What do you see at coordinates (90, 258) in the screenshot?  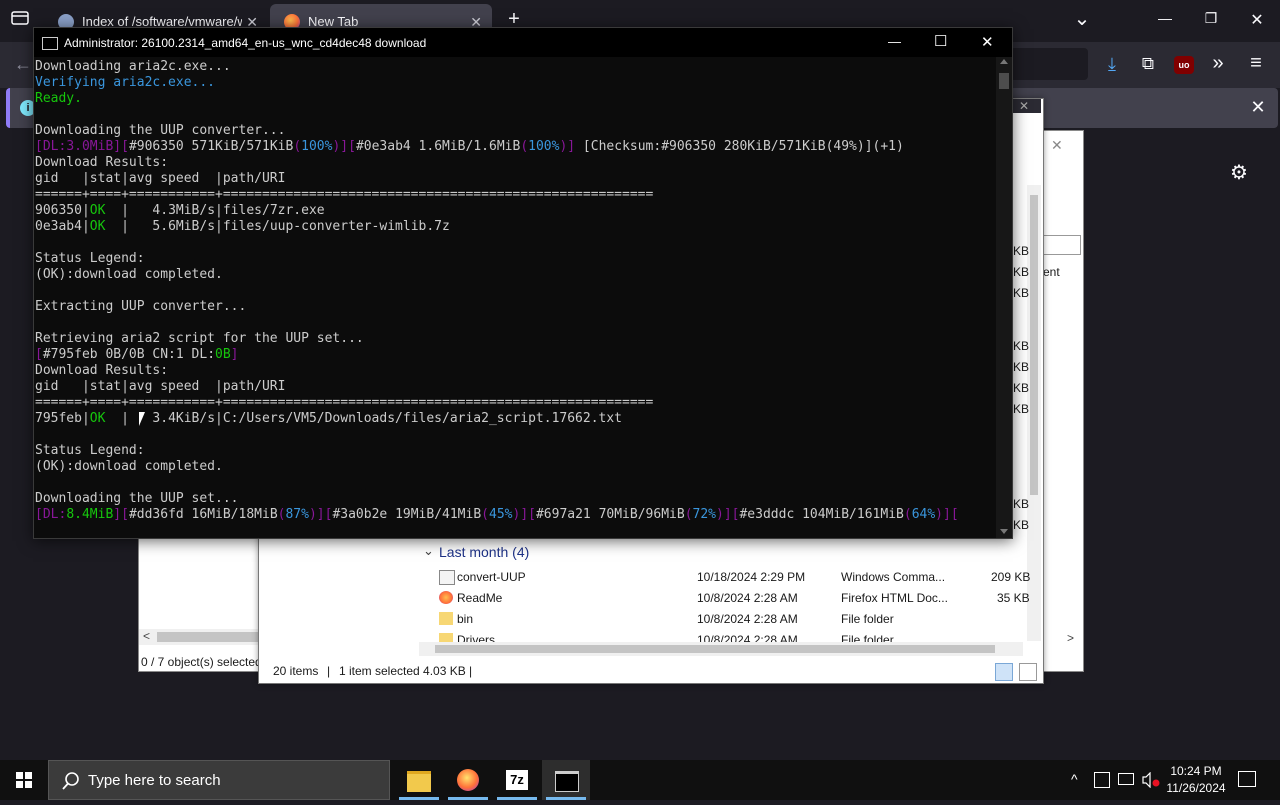 I see `console-line: Status Legend:` at bounding box center [90, 258].